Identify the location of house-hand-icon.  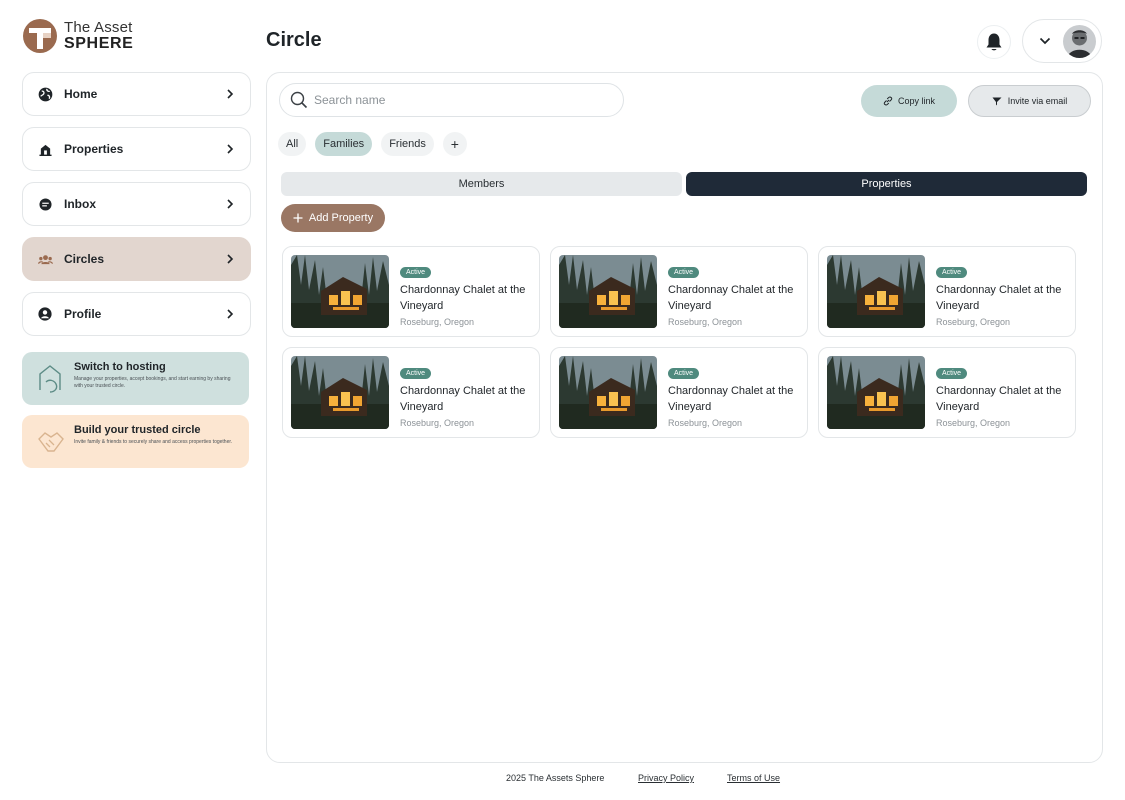
(50, 379).